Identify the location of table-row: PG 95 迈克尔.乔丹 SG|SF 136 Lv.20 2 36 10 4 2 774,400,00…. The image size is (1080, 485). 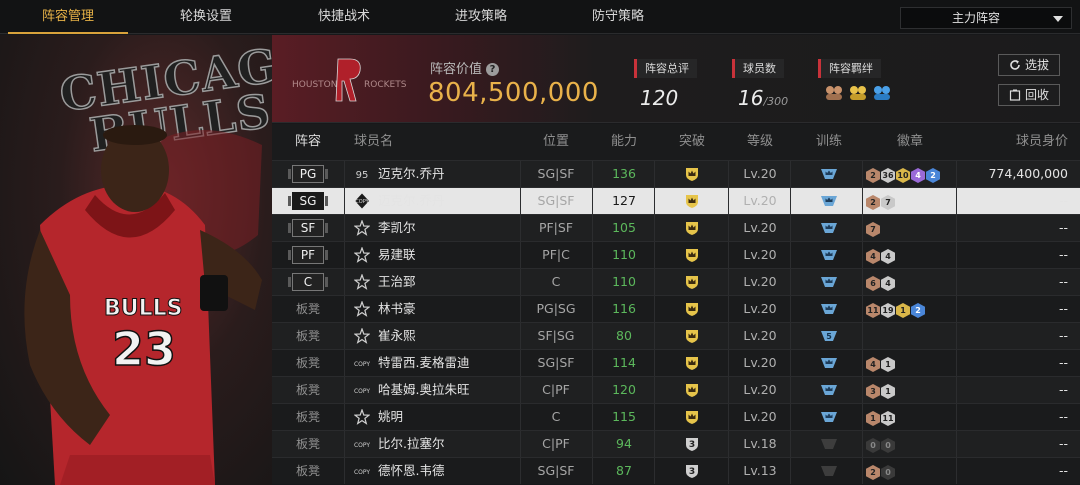
(676, 173).